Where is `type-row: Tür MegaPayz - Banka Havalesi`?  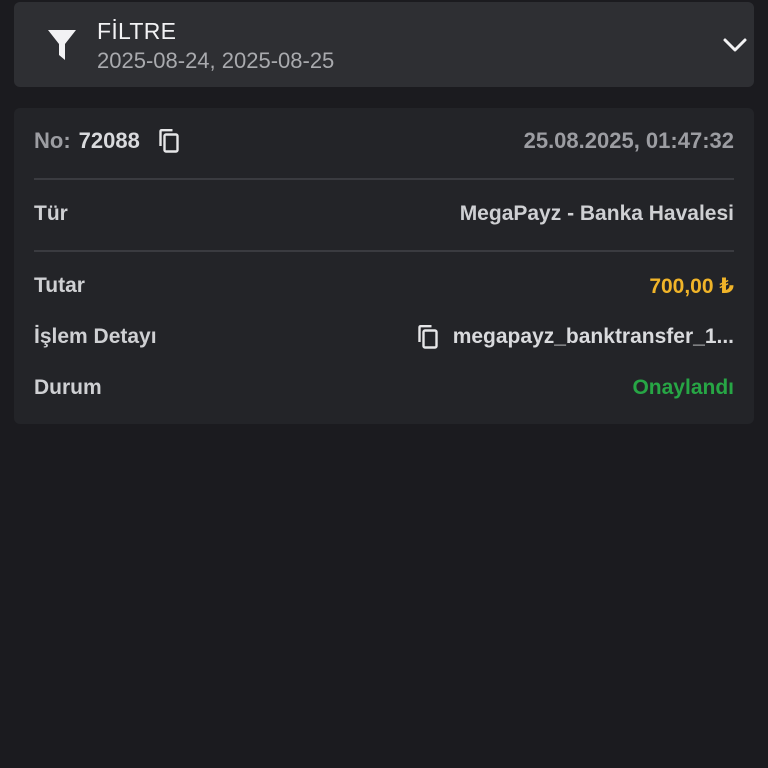
type-row: Tür MegaPayz - Banka Havalesi is located at coordinates (384, 214).